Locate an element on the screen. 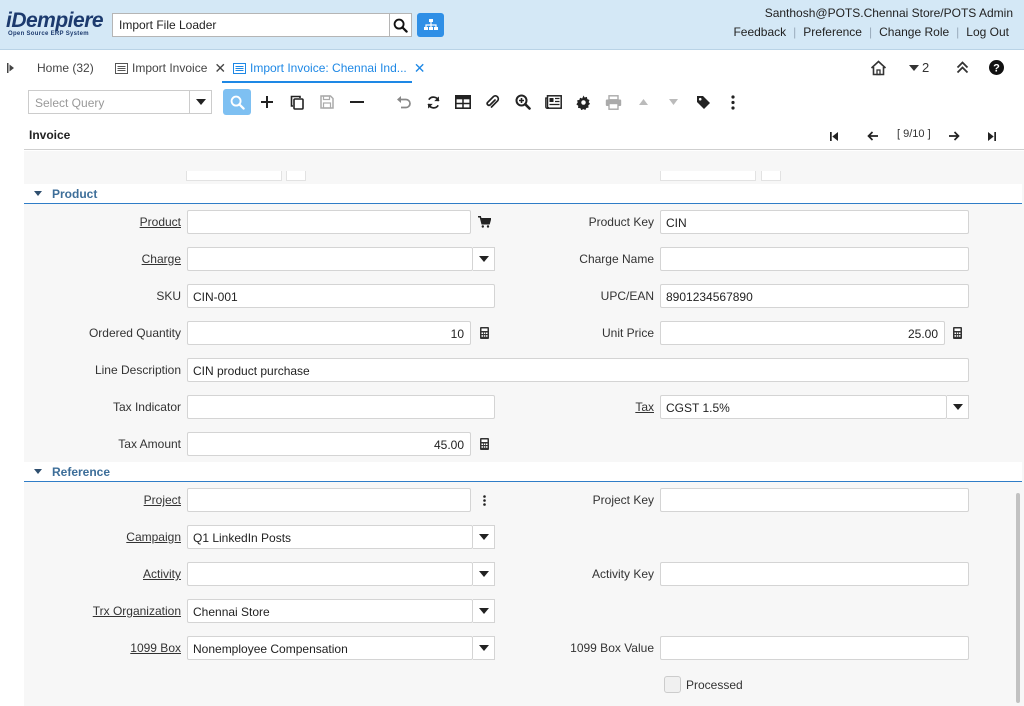 Image resolution: width=1024 pixels, height=706 pixels. save-button is located at coordinates (327, 102).